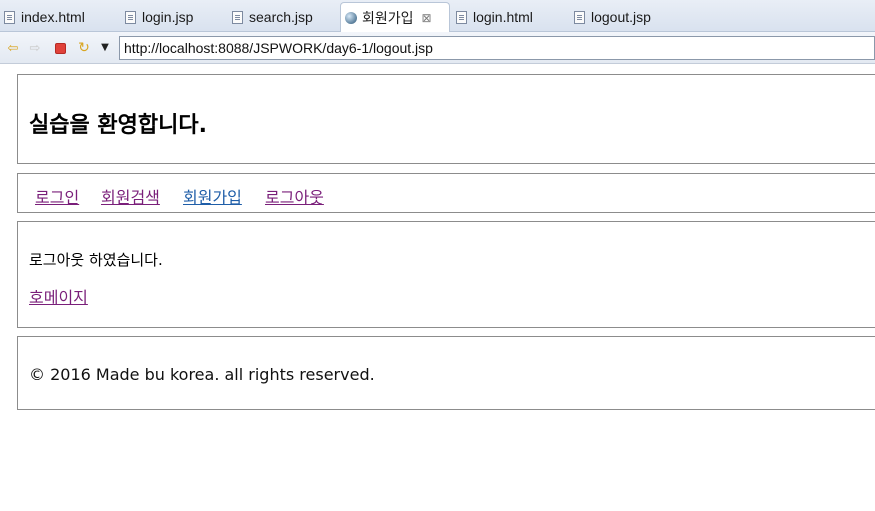 The height and width of the screenshot is (511, 875). I want to click on tab-label: search.jsp, so click(281, 17).